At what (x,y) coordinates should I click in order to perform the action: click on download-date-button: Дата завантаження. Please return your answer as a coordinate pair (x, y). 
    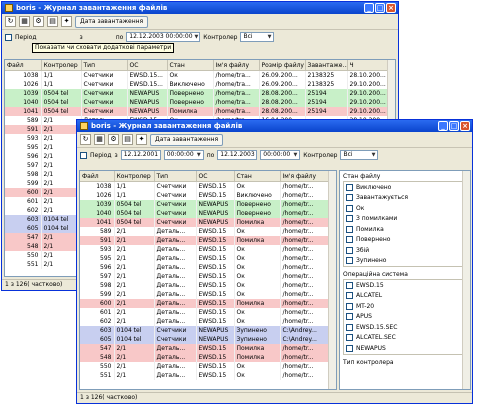
    Looking at the image, I should click on (187, 139).